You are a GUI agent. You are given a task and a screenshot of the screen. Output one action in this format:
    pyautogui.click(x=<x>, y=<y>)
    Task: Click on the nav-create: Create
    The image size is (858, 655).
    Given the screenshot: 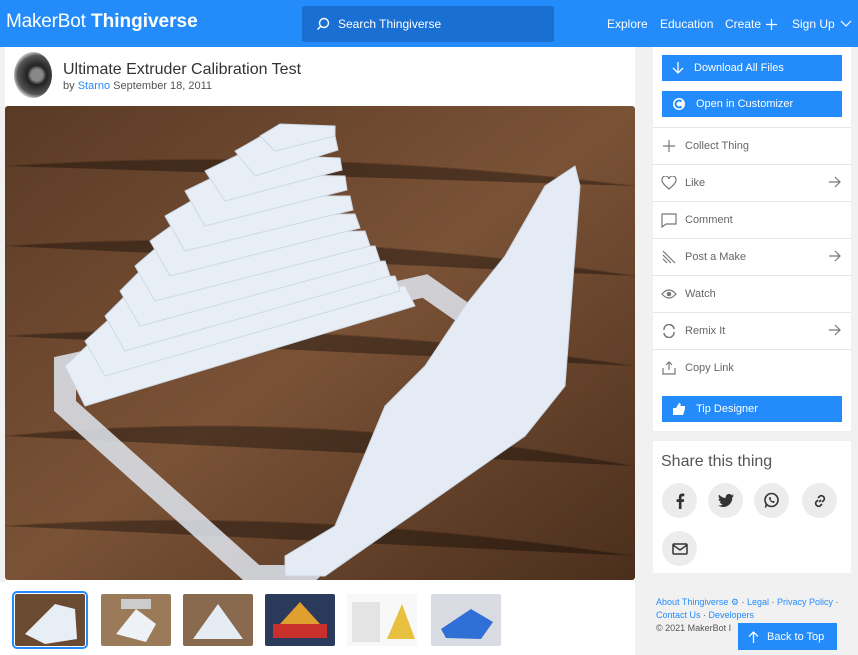 What is the action you would take?
    pyautogui.click(x=751, y=24)
    